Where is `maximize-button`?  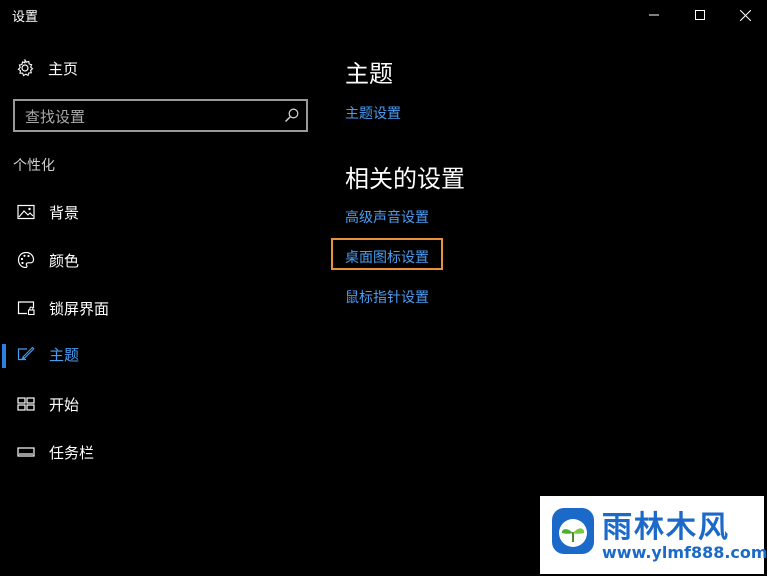
maximize-button is located at coordinates (700, 15).